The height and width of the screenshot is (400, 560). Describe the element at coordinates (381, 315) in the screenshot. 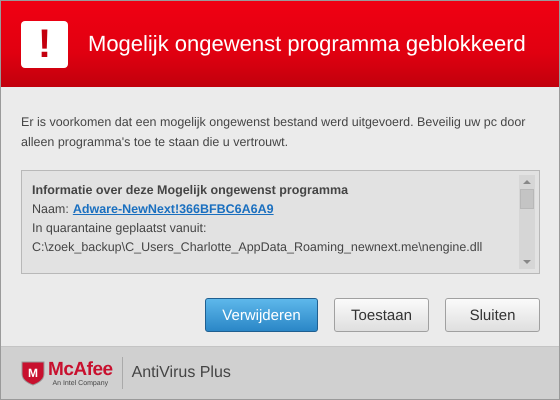

I see `dialog-button: Toestaan` at that location.